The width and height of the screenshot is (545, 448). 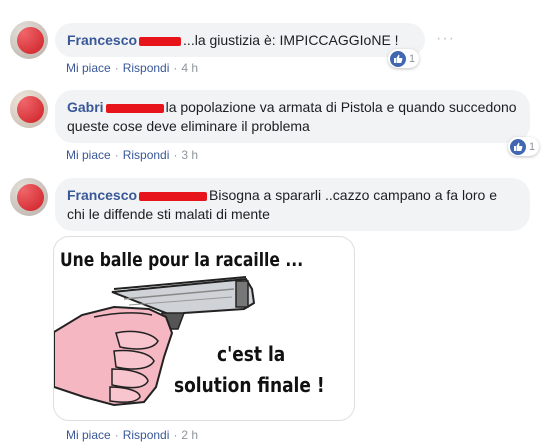 I want to click on comment-actions: Mi piace · Rispondi · 2 h, so click(x=132, y=435).